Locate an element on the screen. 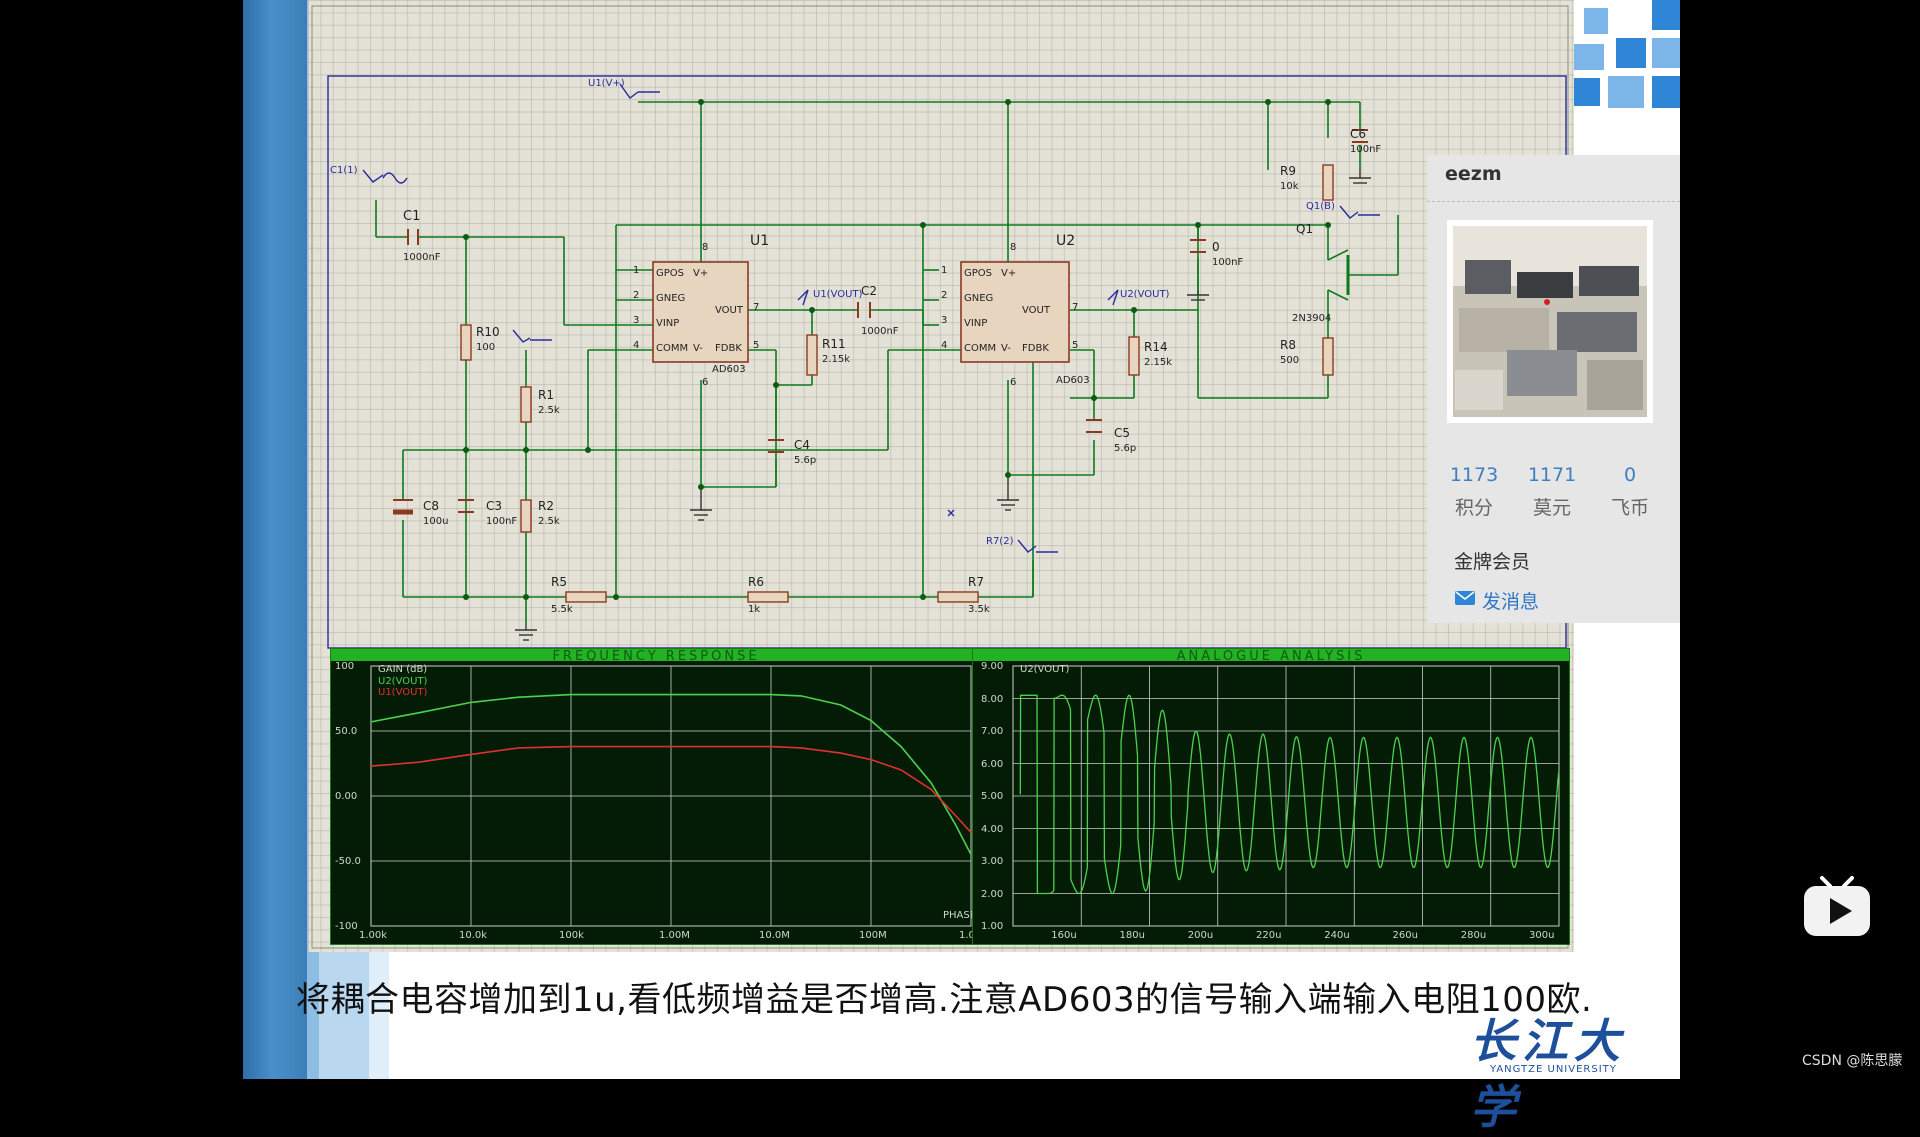 This screenshot has width=1920, height=1137. ana-y-tick: 2.00 is located at coordinates (992, 894).